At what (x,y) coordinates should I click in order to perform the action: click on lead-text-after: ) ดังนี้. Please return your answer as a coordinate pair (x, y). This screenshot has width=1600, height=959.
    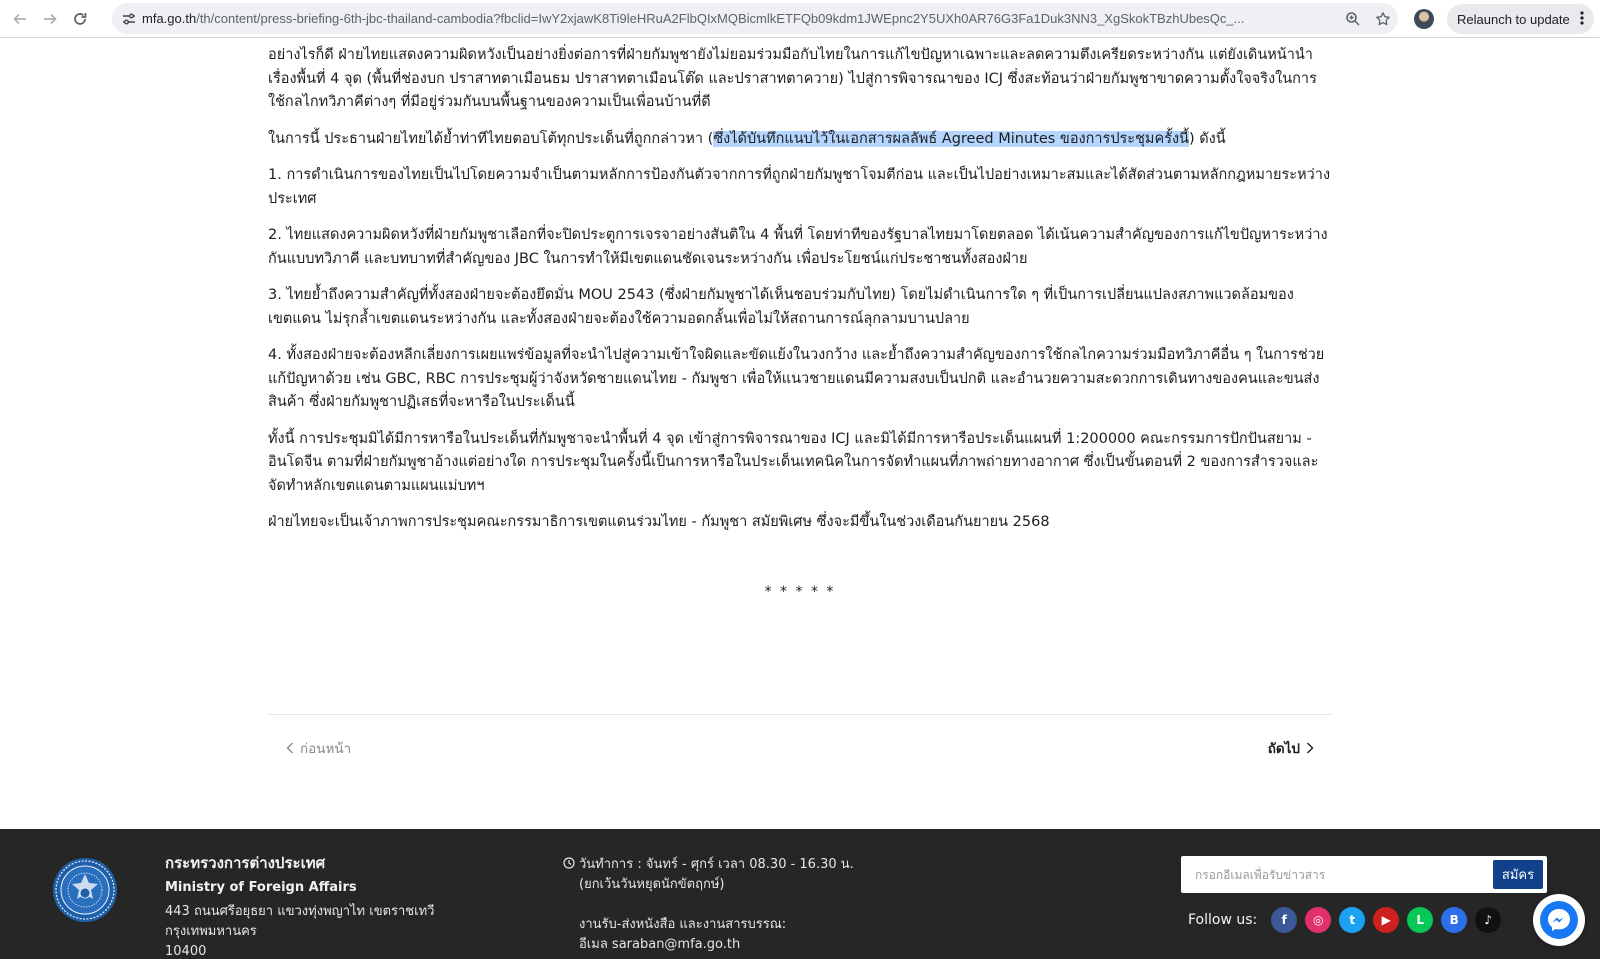
    Looking at the image, I should click on (1207, 138).